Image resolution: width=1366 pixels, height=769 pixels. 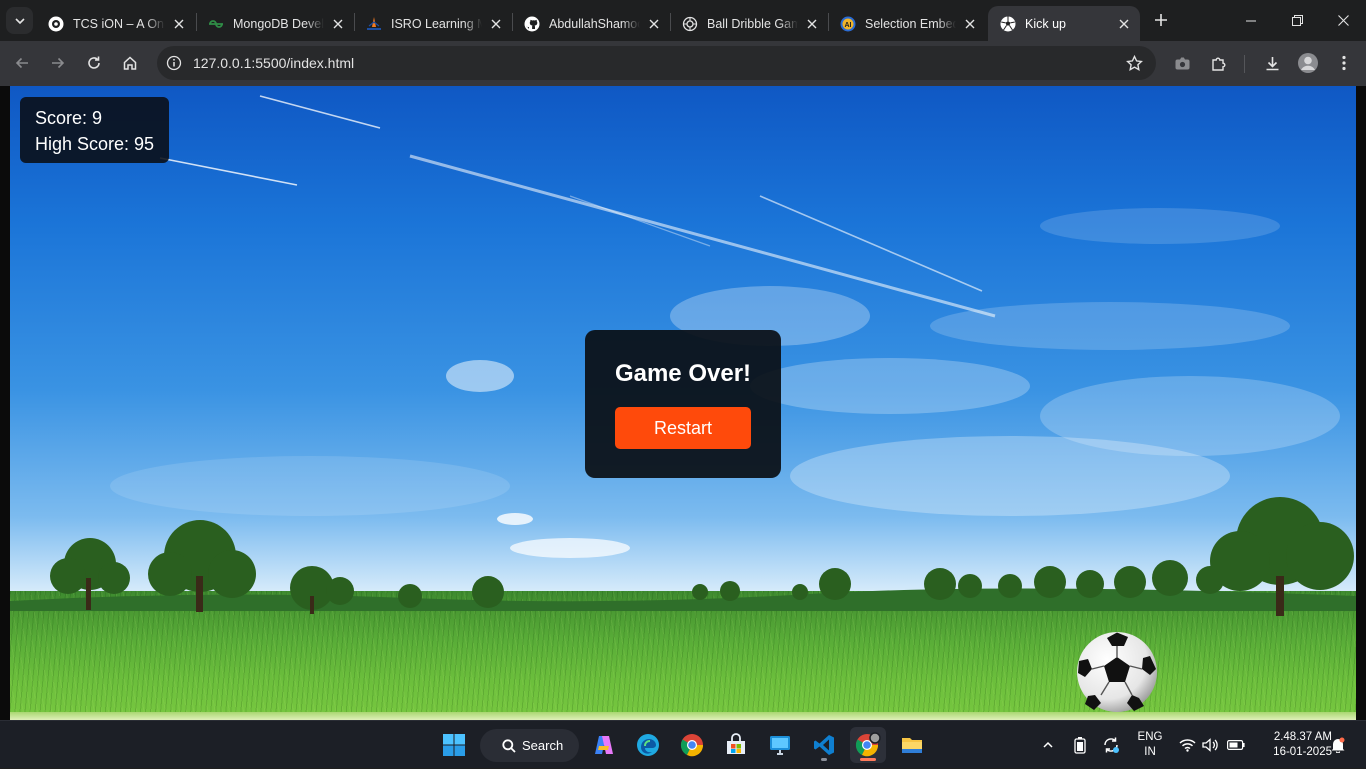 I want to click on arrow-left-icon, so click(x=21, y=63).